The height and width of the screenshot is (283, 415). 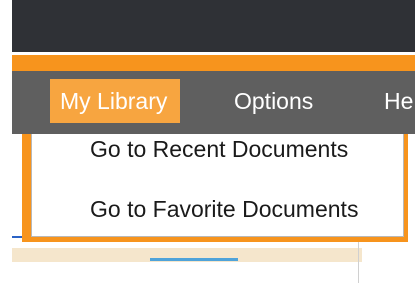 I want to click on menu-item-recent-documents: Go to Recent Documents, so click(x=217, y=149).